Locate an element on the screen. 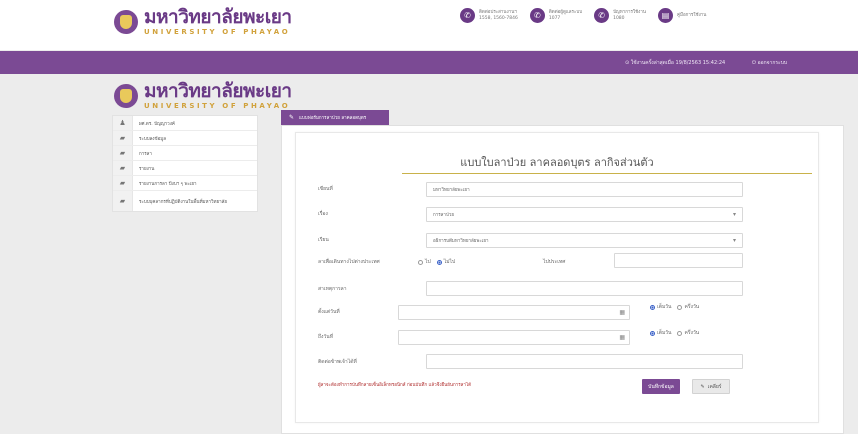 This screenshot has width=858, height=434. sidebar-item-user: ♟ ผศ.ดร. ปัญญาวงค์ is located at coordinates (185, 123).